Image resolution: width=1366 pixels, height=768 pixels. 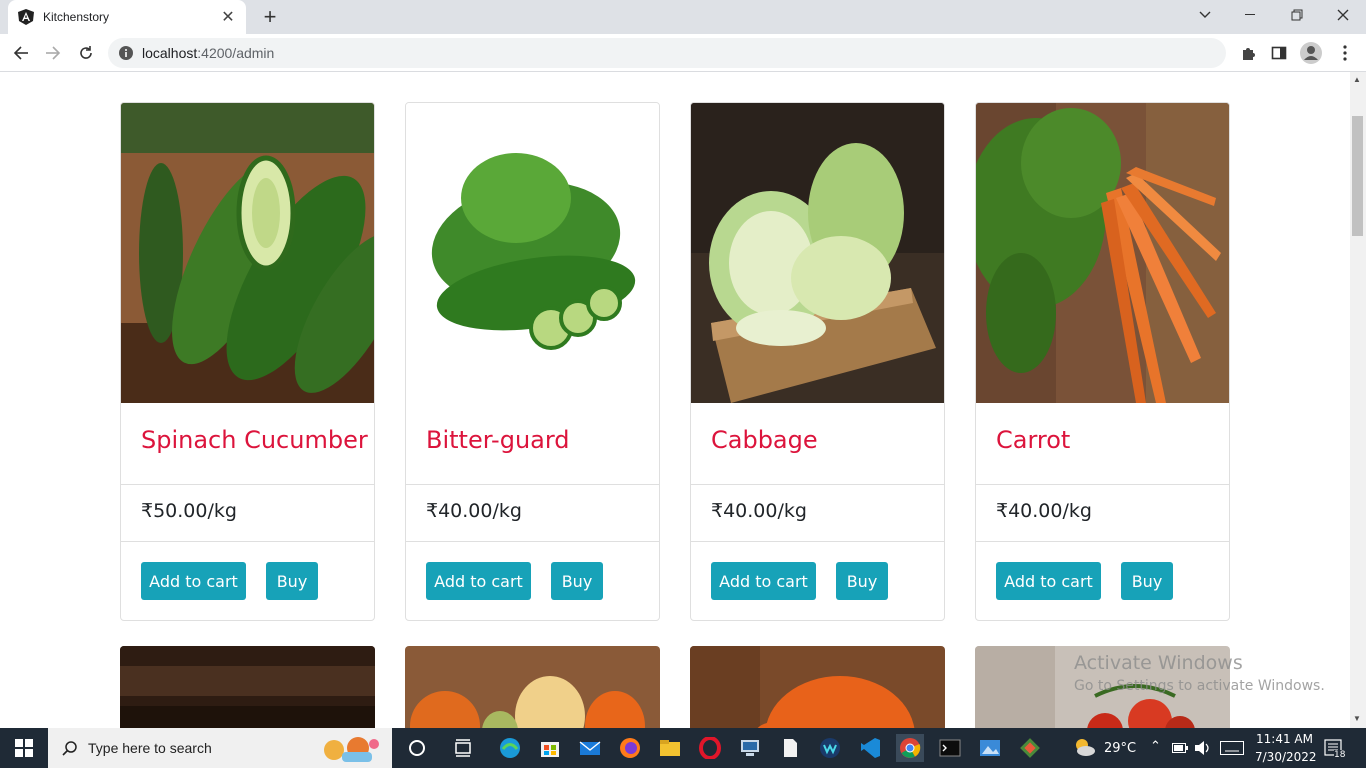 I want to click on clock-time: 11:41 AM, so click(x=1284, y=739).